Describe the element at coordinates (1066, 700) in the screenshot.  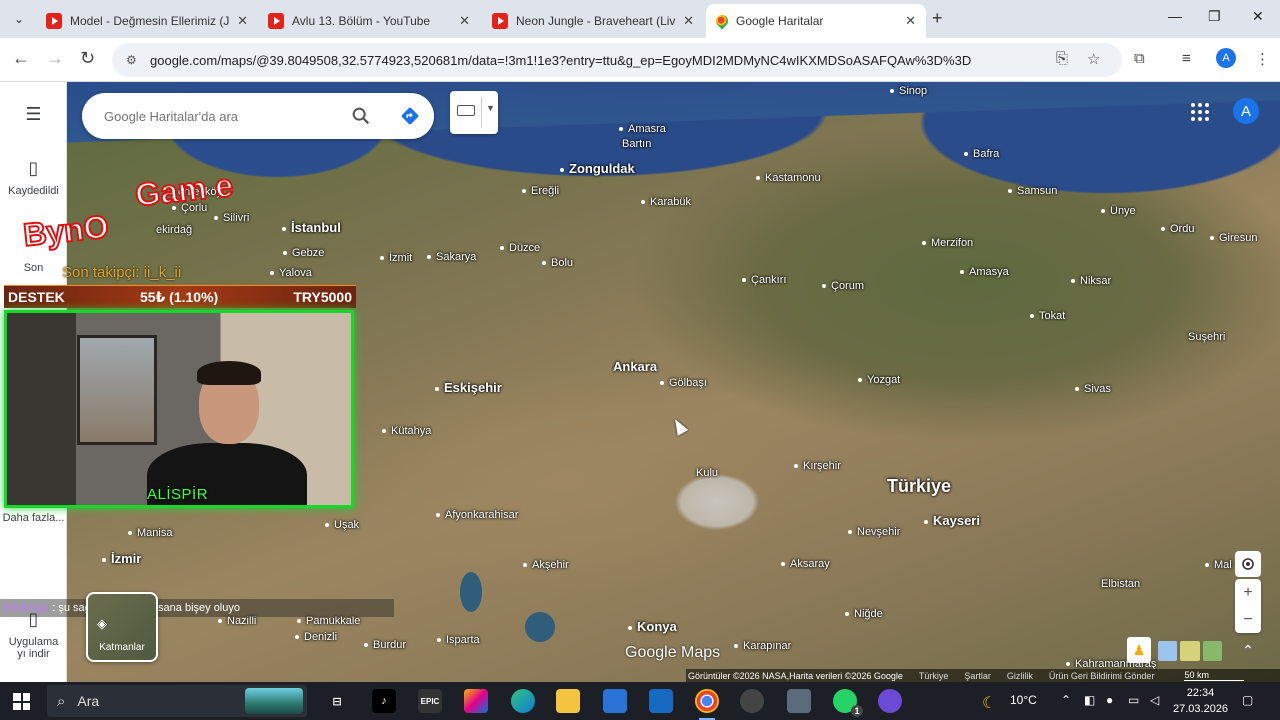
I see `tray-chevron-icon: ⌃` at that location.